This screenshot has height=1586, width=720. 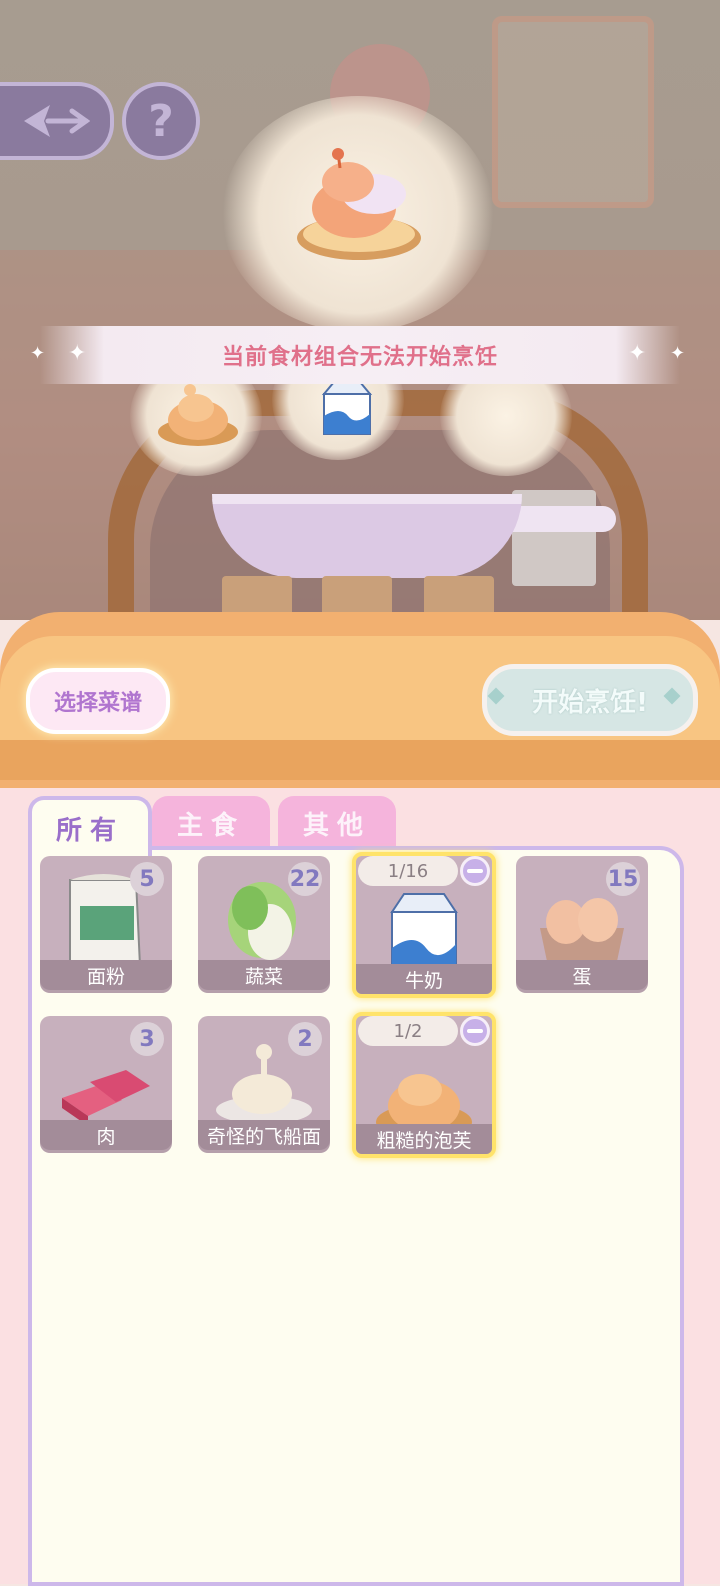 What do you see at coordinates (424, 925) in the screenshot?
I see `ingredient-card-milk: 1/16 牛奶` at bounding box center [424, 925].